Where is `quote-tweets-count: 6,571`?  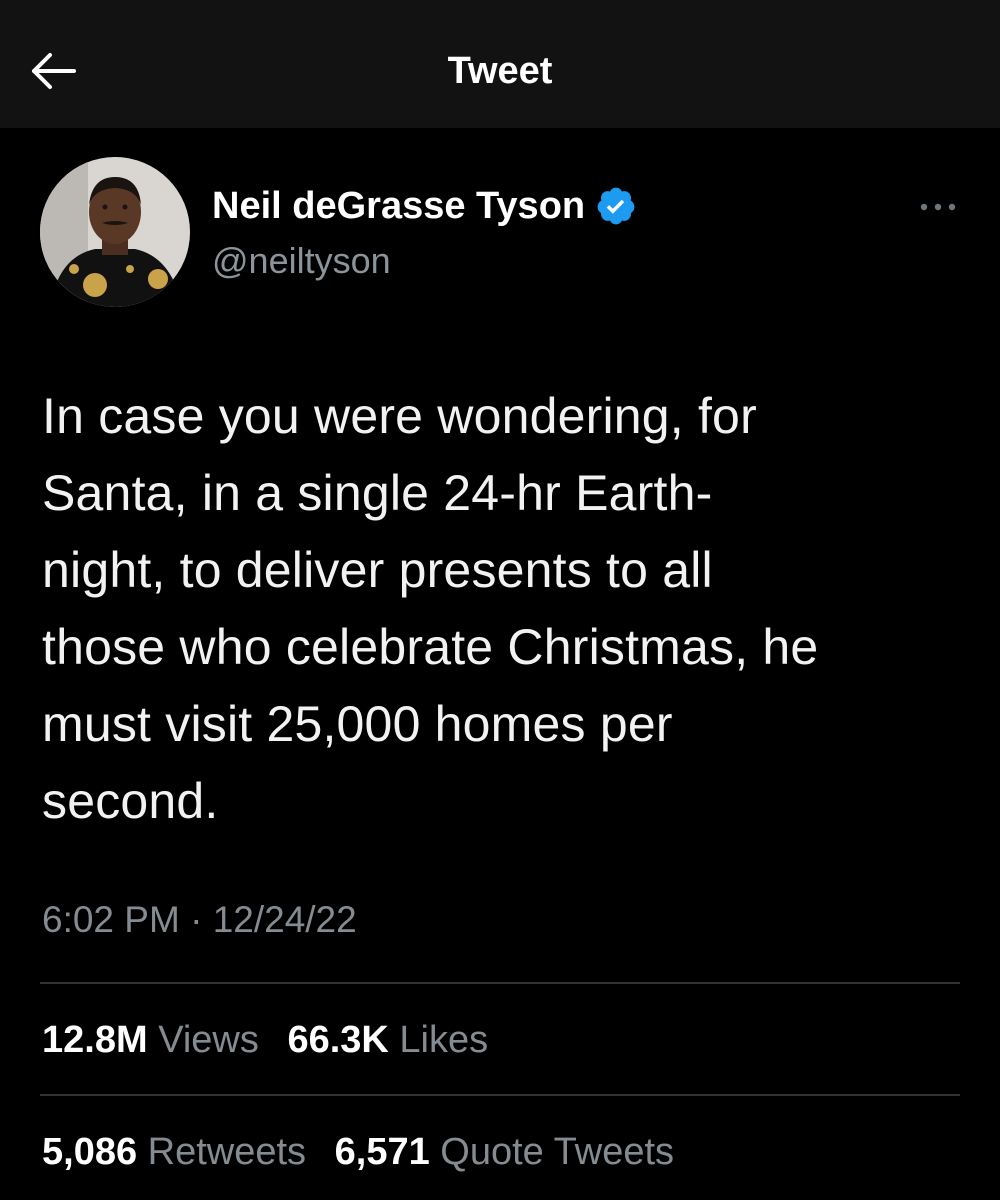 quote-tweets-count: 6,571 is located at coordinates (382, 1152).